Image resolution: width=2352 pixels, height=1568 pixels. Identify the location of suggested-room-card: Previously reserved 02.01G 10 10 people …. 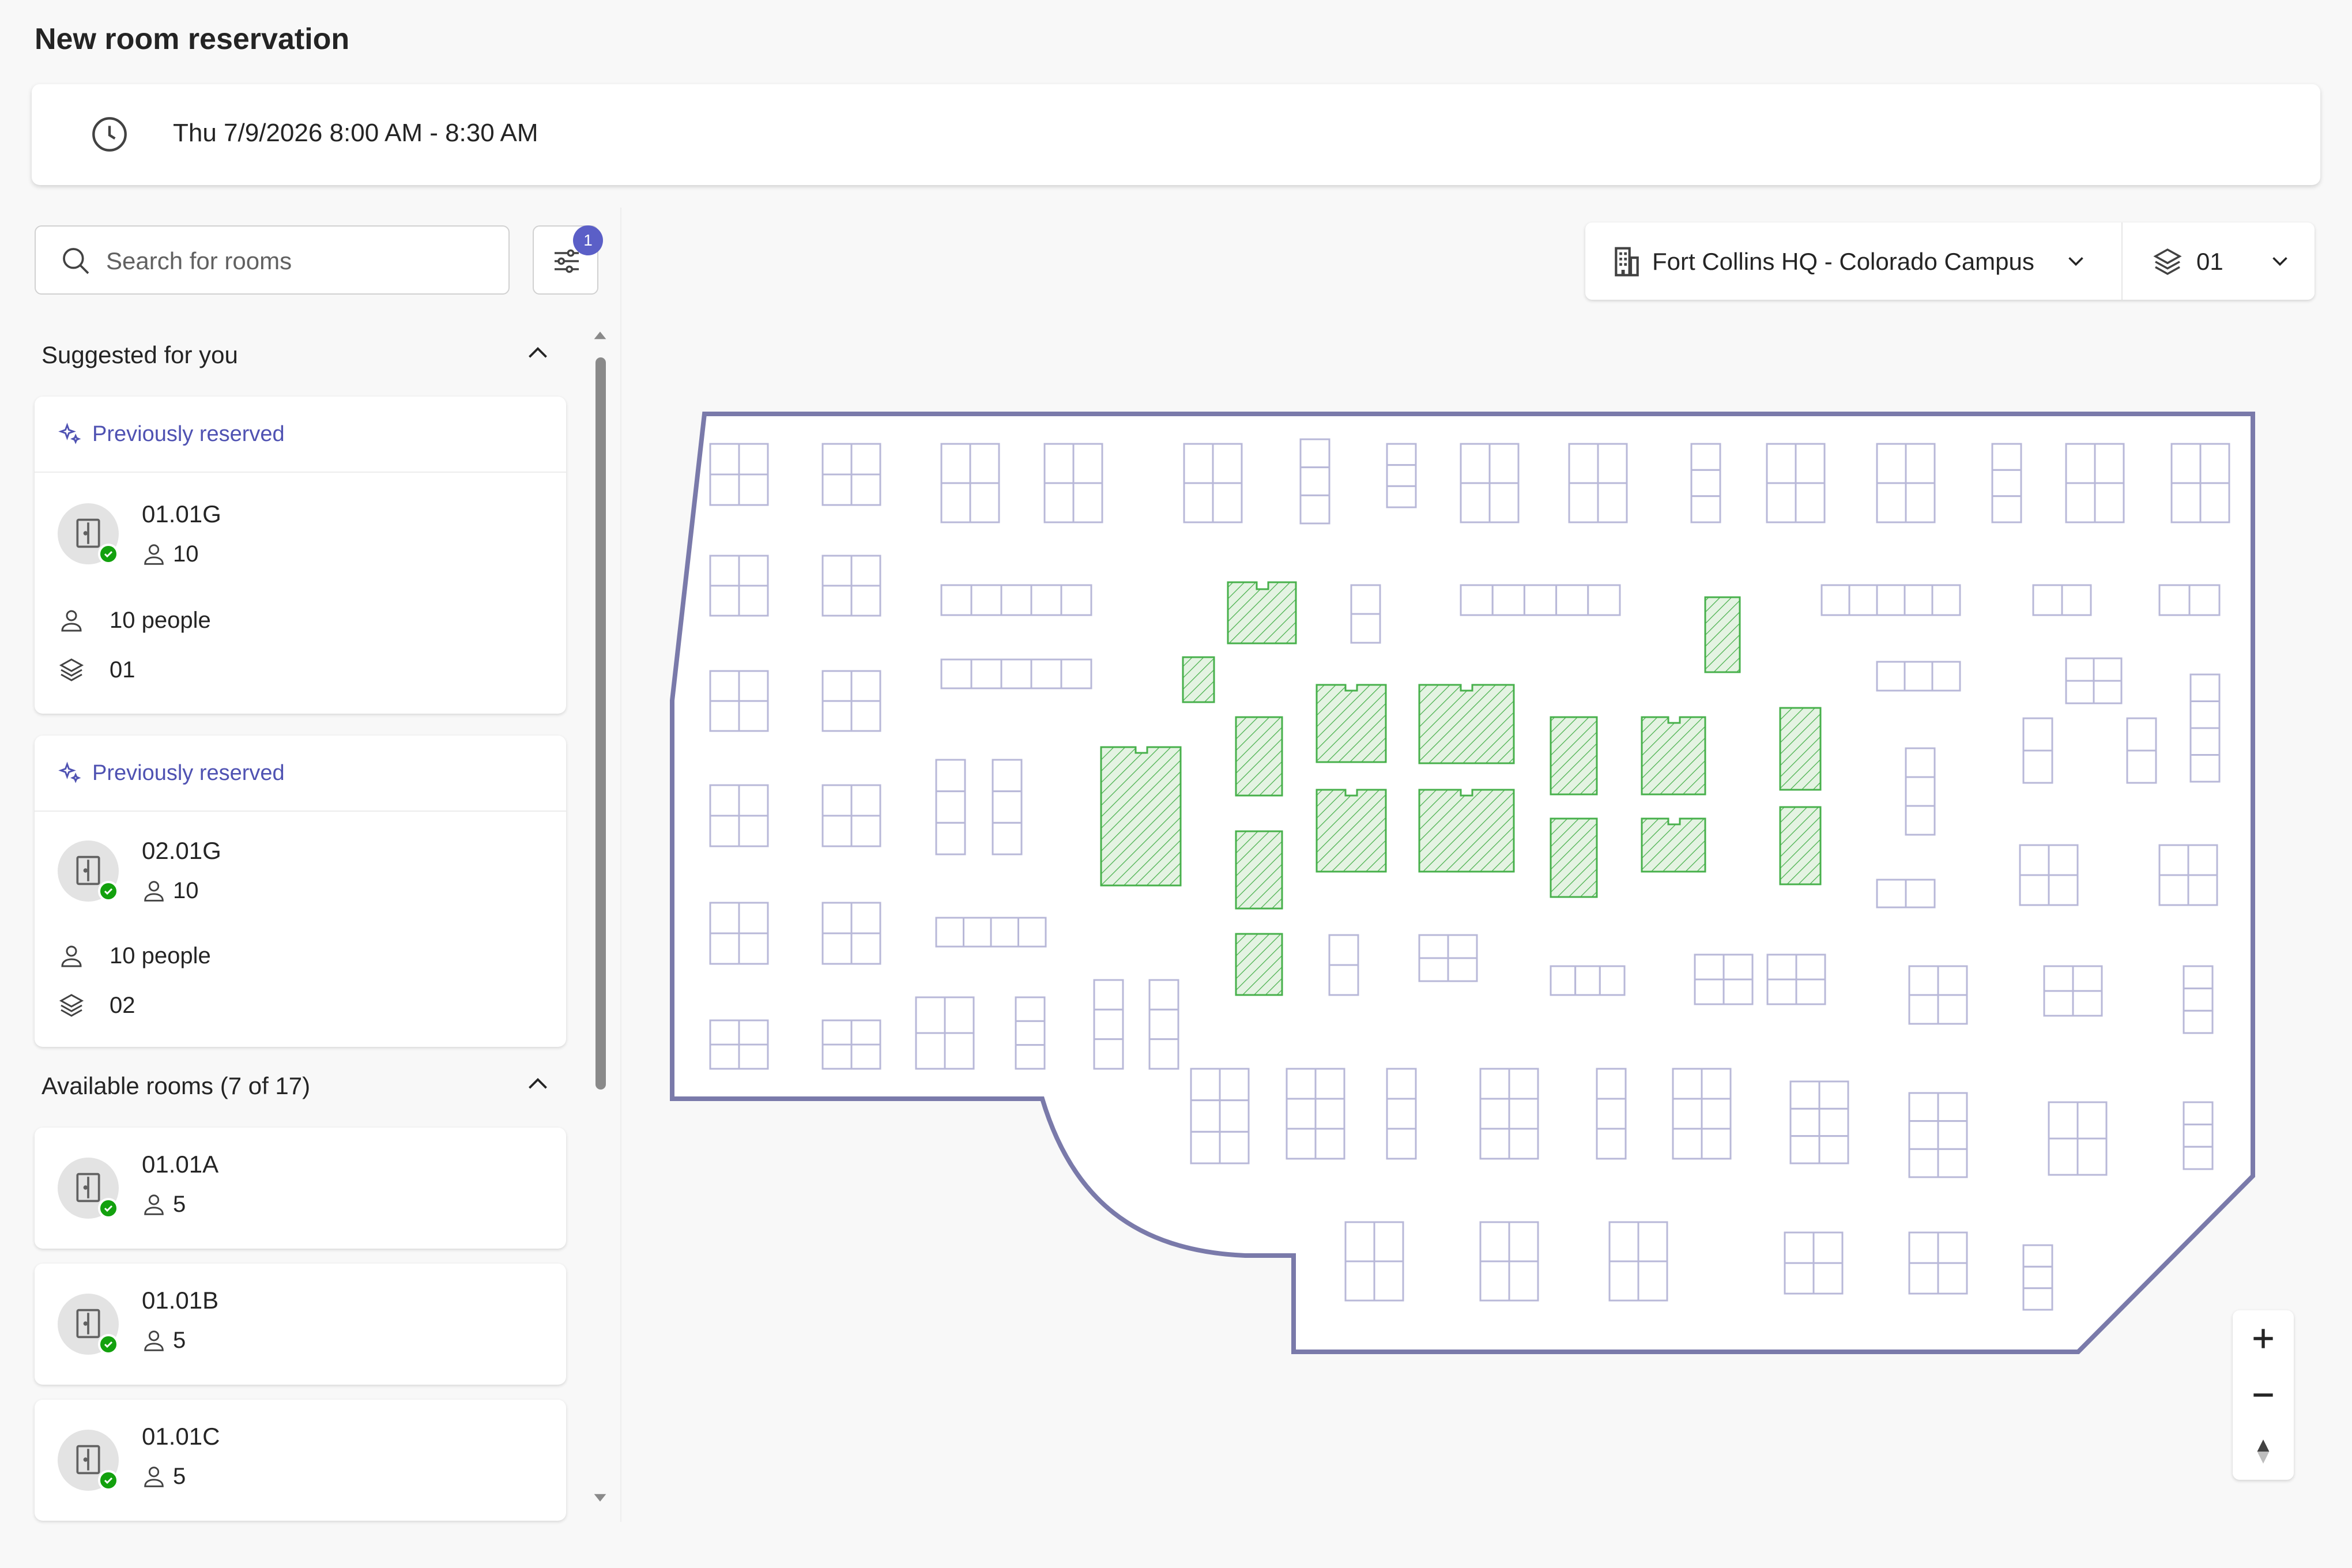
(300, 891).